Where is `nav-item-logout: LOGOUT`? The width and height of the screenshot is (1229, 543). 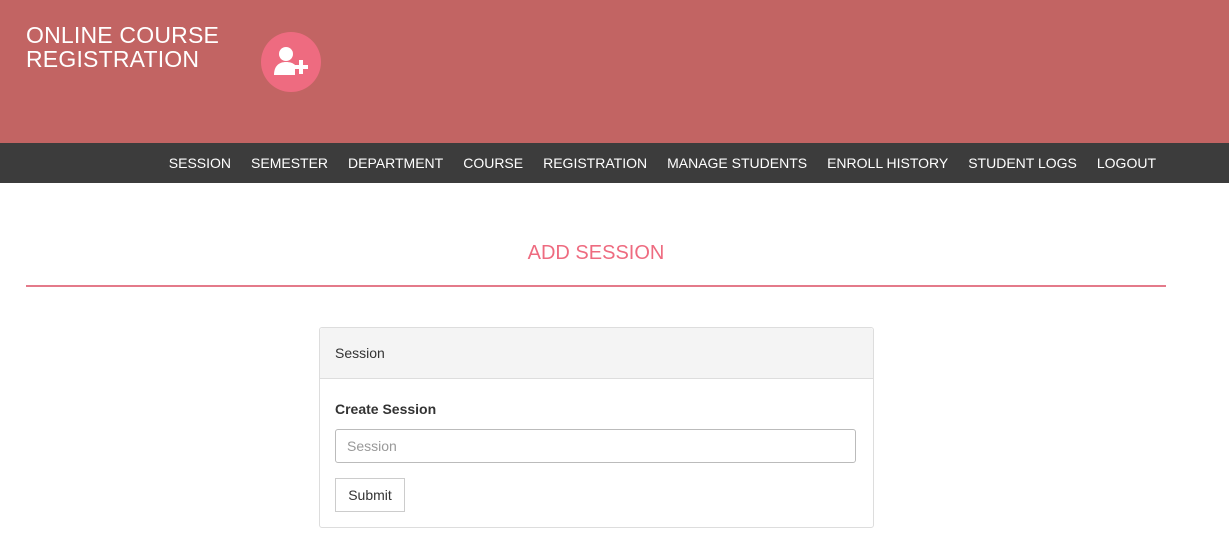 nav-item-logout: LOGOUT is located at coordinates (1126, 163).